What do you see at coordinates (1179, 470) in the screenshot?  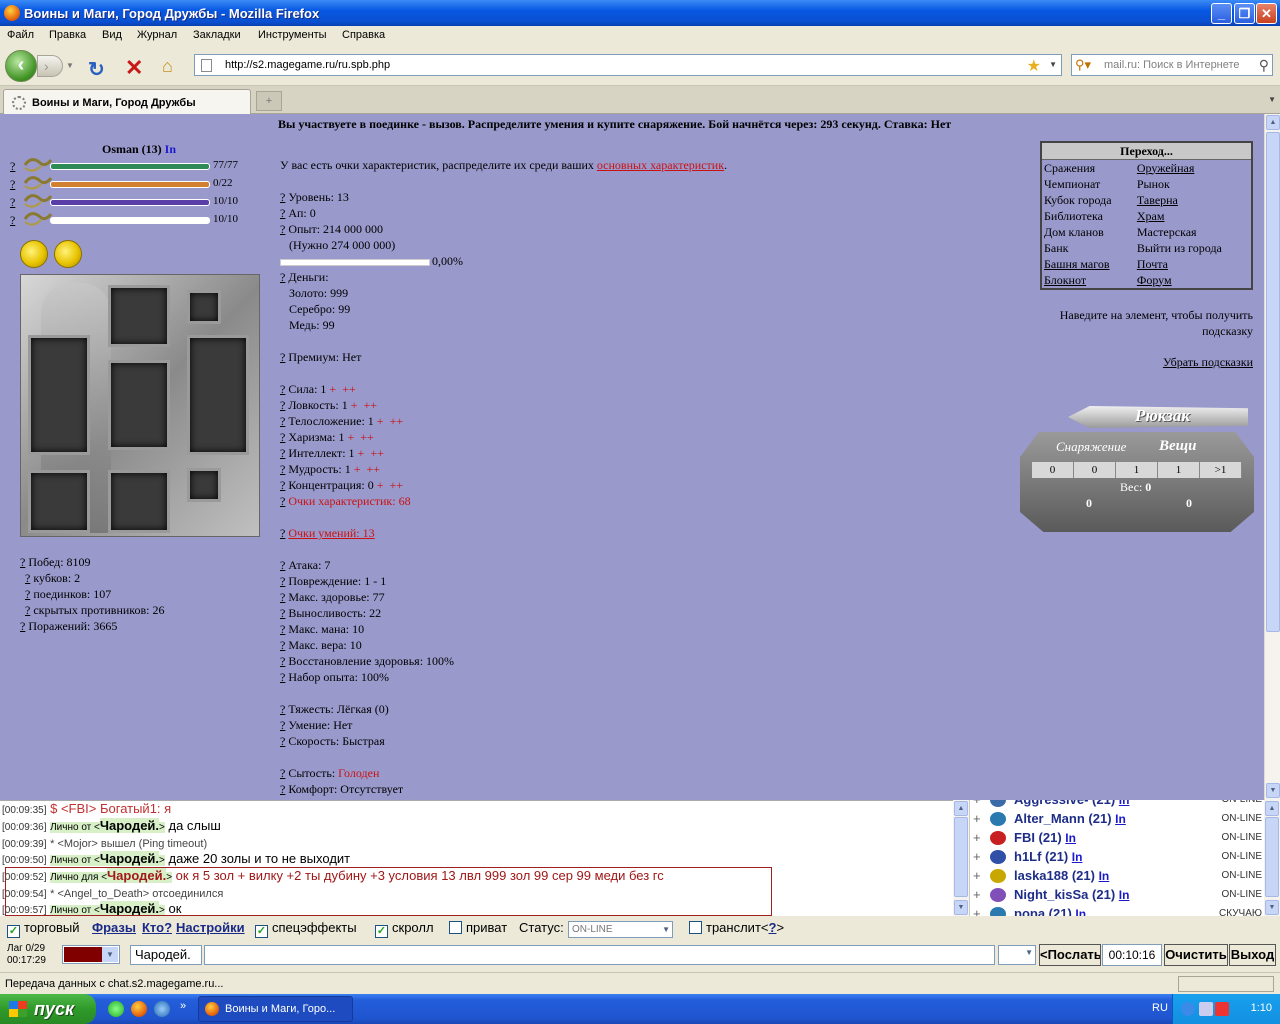 I see `backpack-cell: 1` at bounding box center [1179, 470].